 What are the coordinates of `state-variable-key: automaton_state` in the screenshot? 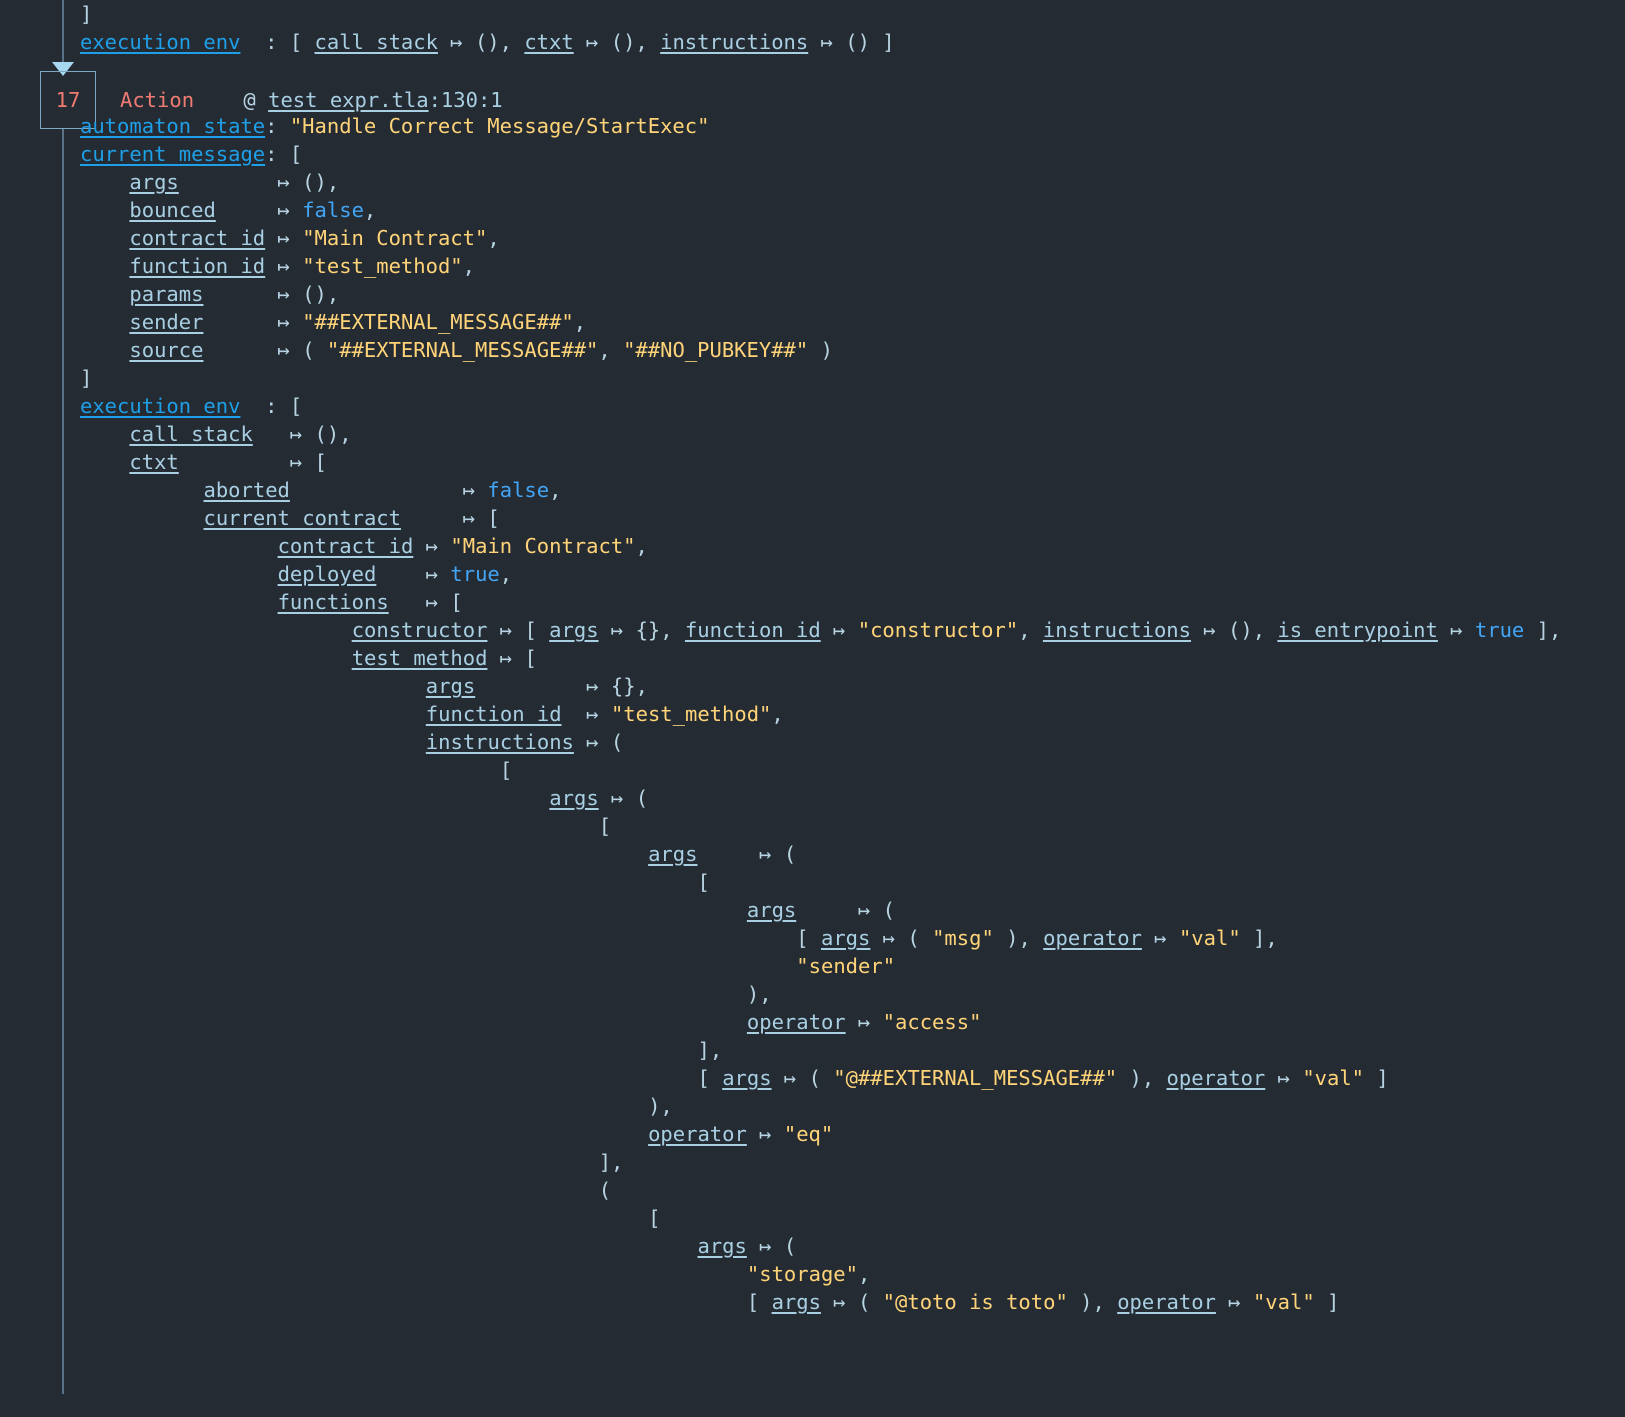 It's located at (172, 126).